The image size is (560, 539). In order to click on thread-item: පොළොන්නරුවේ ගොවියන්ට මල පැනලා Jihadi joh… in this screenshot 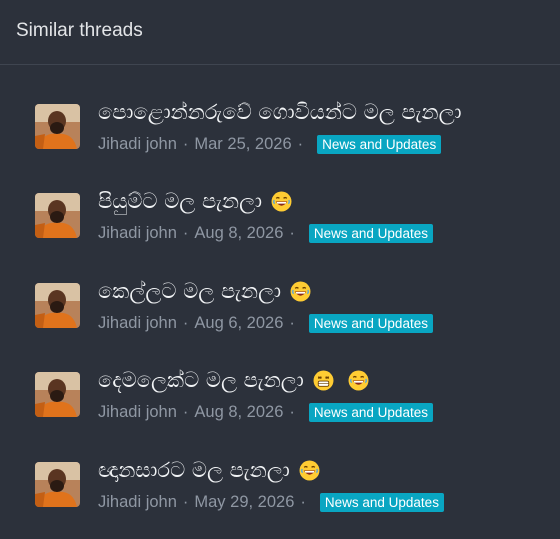, I will do `click(295, 131)`.